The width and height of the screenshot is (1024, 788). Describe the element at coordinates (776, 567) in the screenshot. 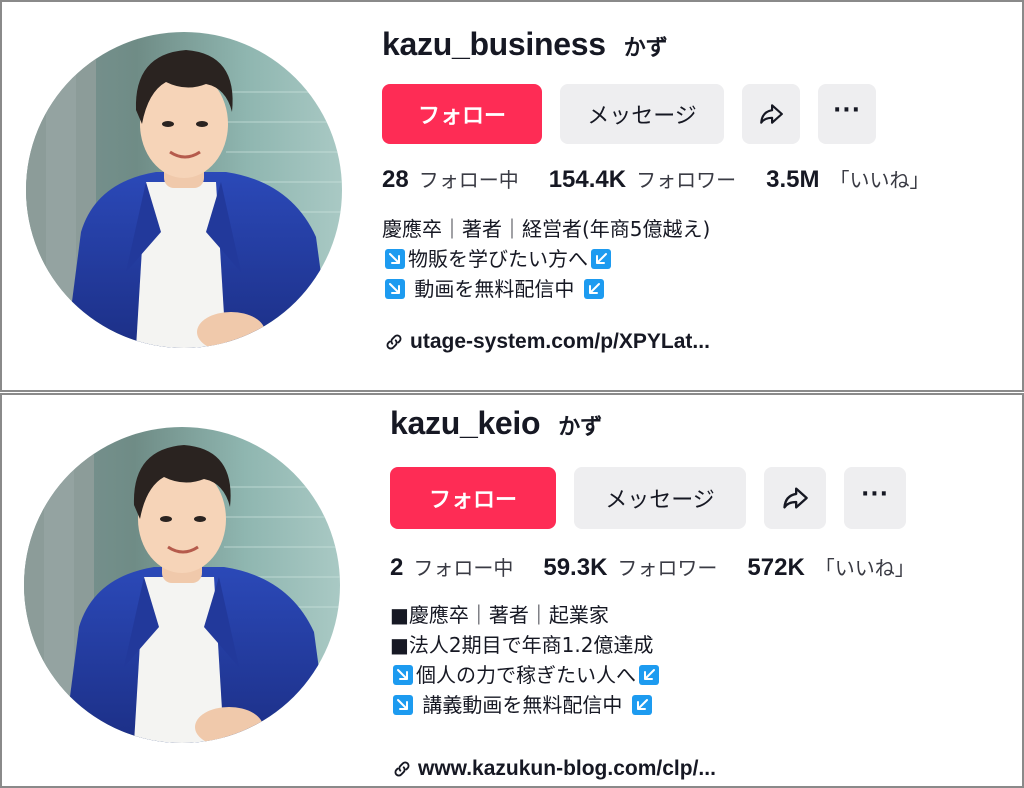

I see `stat-value: 572K` at that location.